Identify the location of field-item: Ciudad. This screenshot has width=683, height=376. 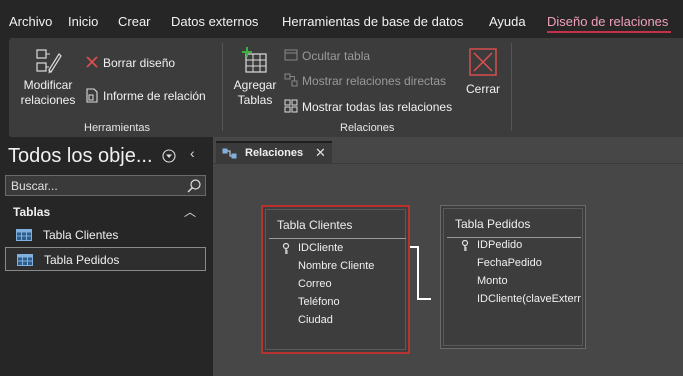
(315, 320).